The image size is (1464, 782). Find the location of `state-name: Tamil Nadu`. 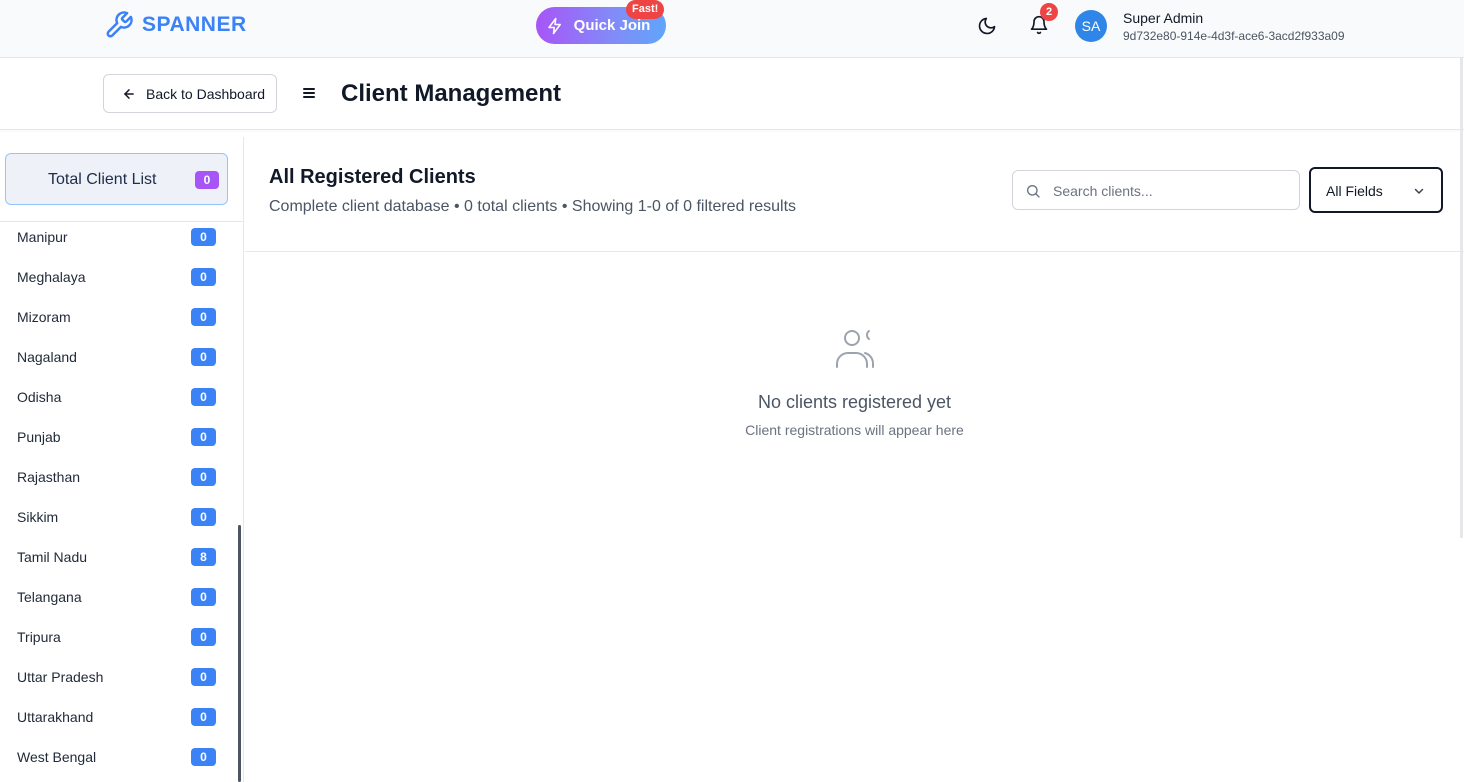

state-name: Tamil Nadu is located at coordinates (52, 557).